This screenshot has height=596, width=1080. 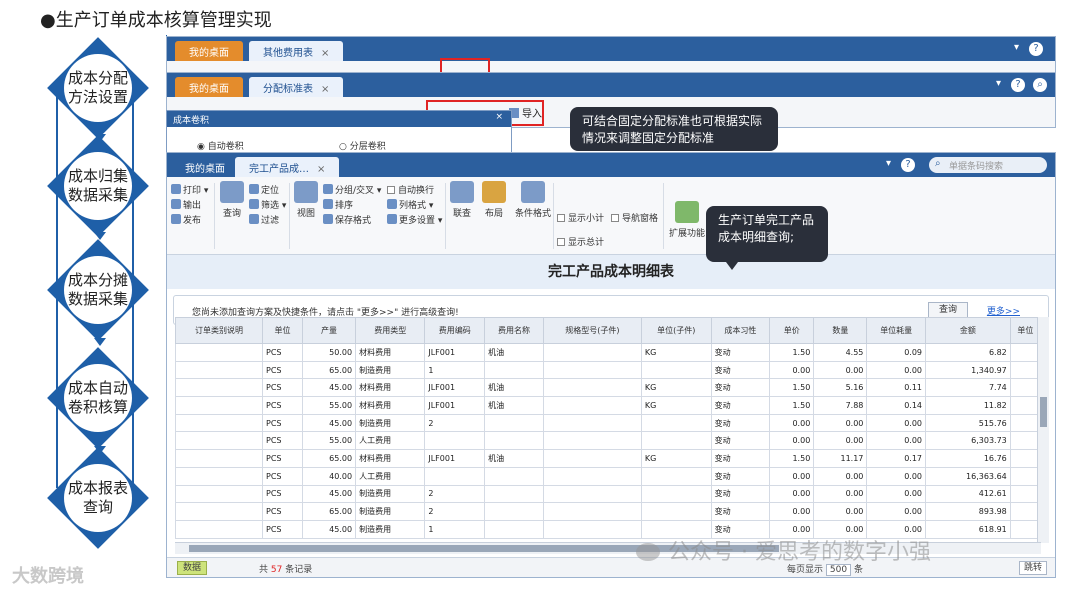 What do you see at coordinates (968, 330) in the screenshot?
I see `column-header: 金额` at bounding box center [968, 330].